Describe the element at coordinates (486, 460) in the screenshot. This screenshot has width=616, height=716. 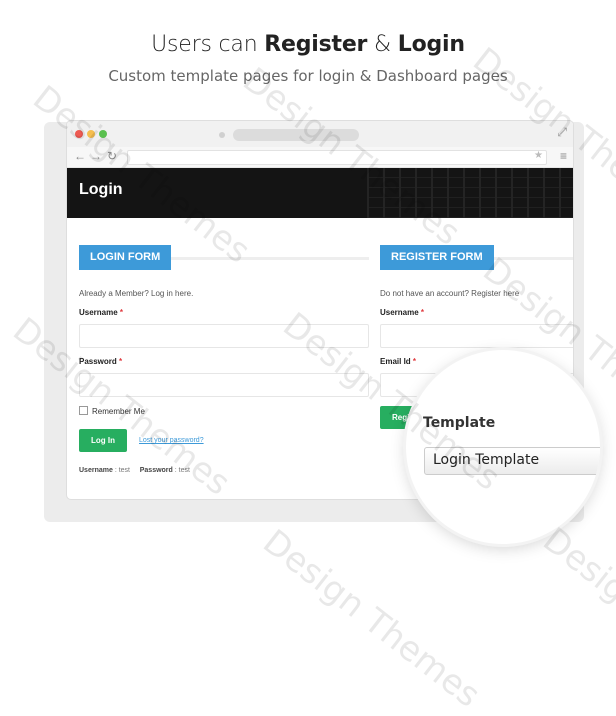
I see `template-select-value: Login Template` at that location.